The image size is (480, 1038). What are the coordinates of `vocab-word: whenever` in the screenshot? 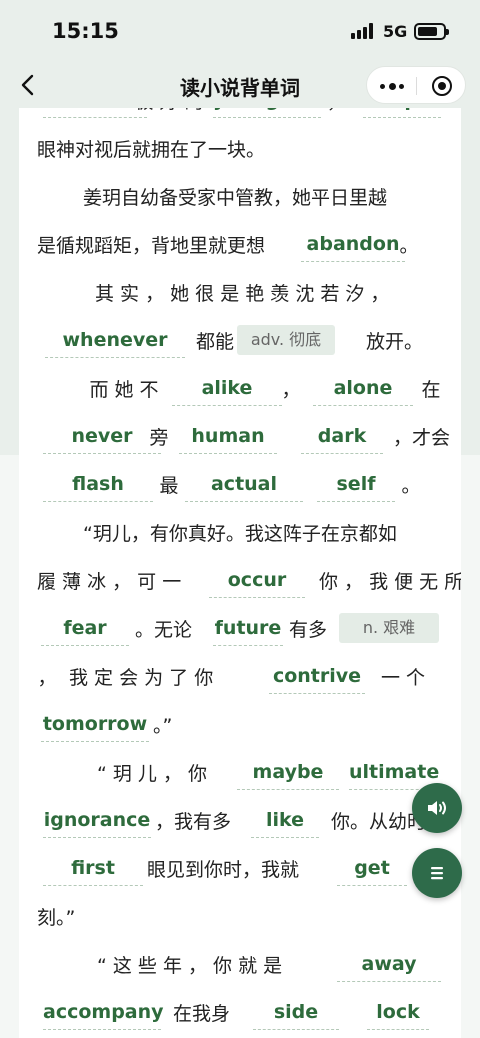 It's located at (115, 341).